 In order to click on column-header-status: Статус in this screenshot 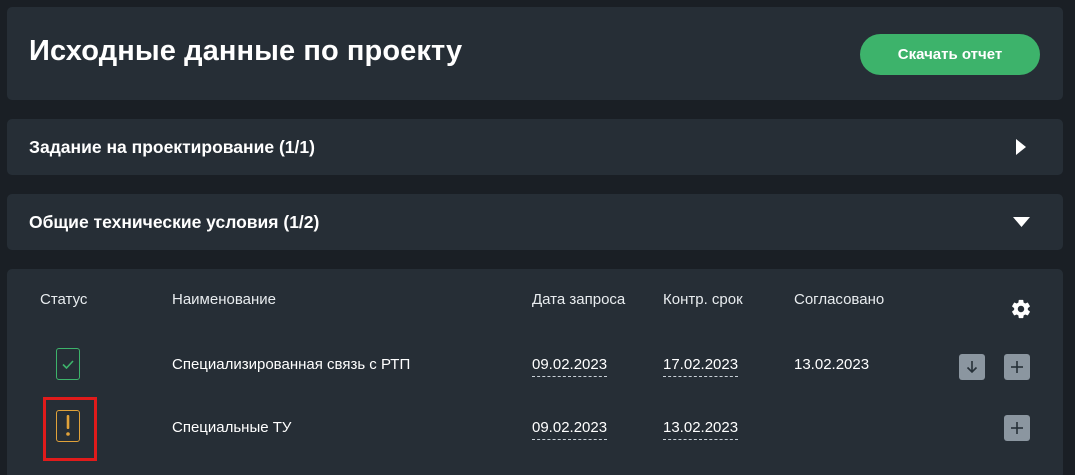, I will do `click(64, 299)`.